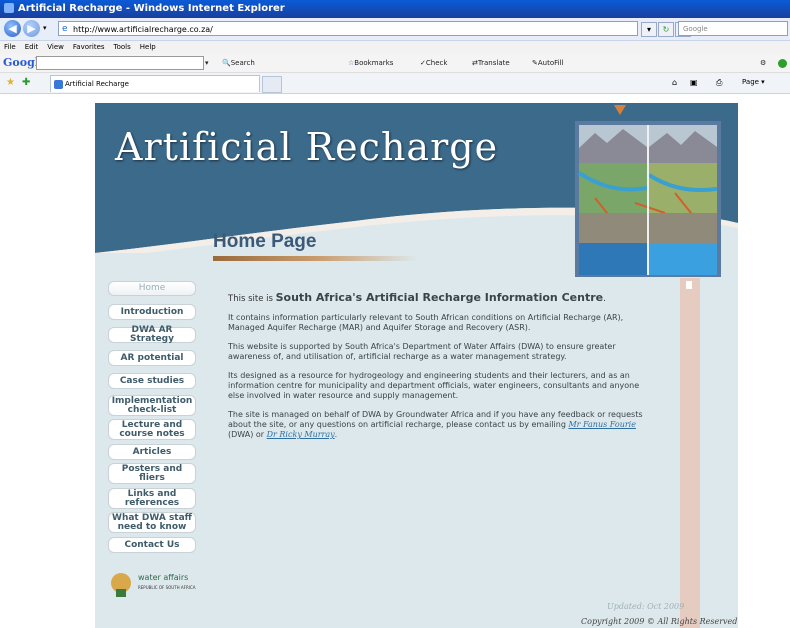 The width and height of the screenshot is (790, 628). I want to click on nav-introduction: Introduction, so click(152, 312).